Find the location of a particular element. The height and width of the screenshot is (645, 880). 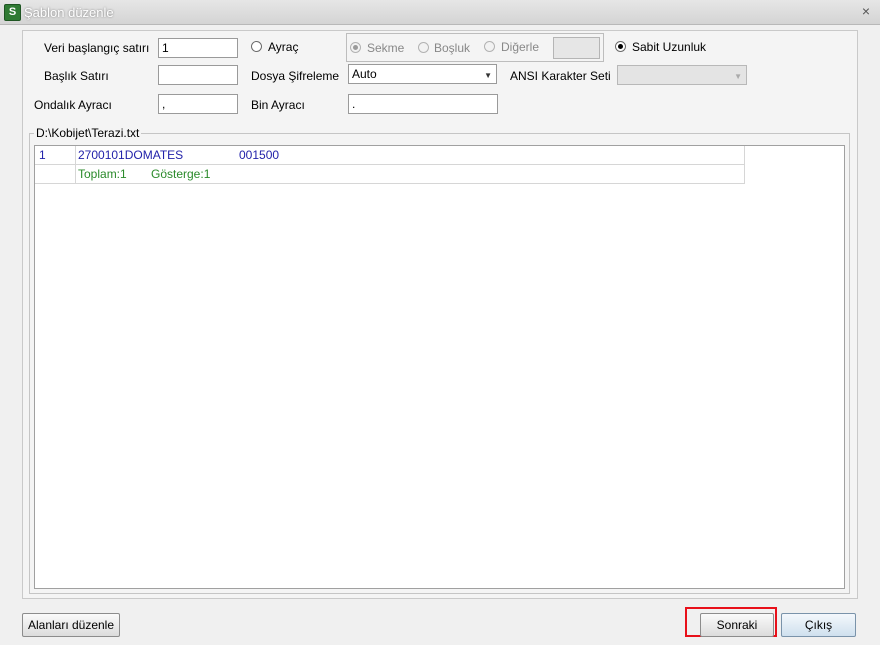

space-label: Boşluk is located at coordinates (452, 48).